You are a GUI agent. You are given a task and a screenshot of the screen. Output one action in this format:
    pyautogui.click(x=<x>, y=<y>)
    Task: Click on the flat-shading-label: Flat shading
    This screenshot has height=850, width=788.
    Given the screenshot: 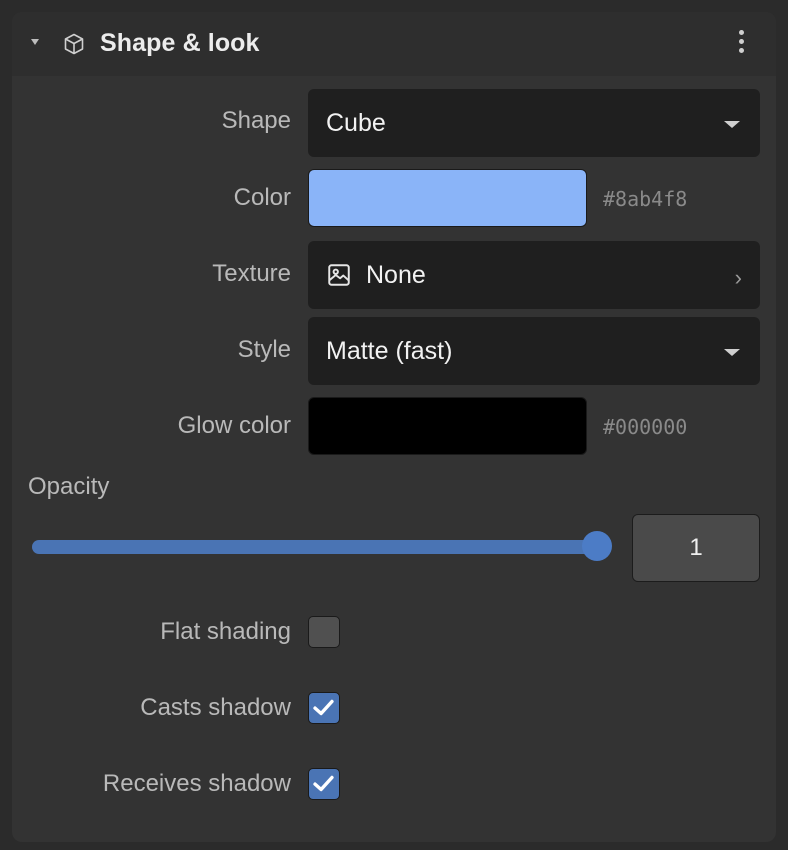 What is the action you would take?
    pyautogui.click(x=225, y=631)
    